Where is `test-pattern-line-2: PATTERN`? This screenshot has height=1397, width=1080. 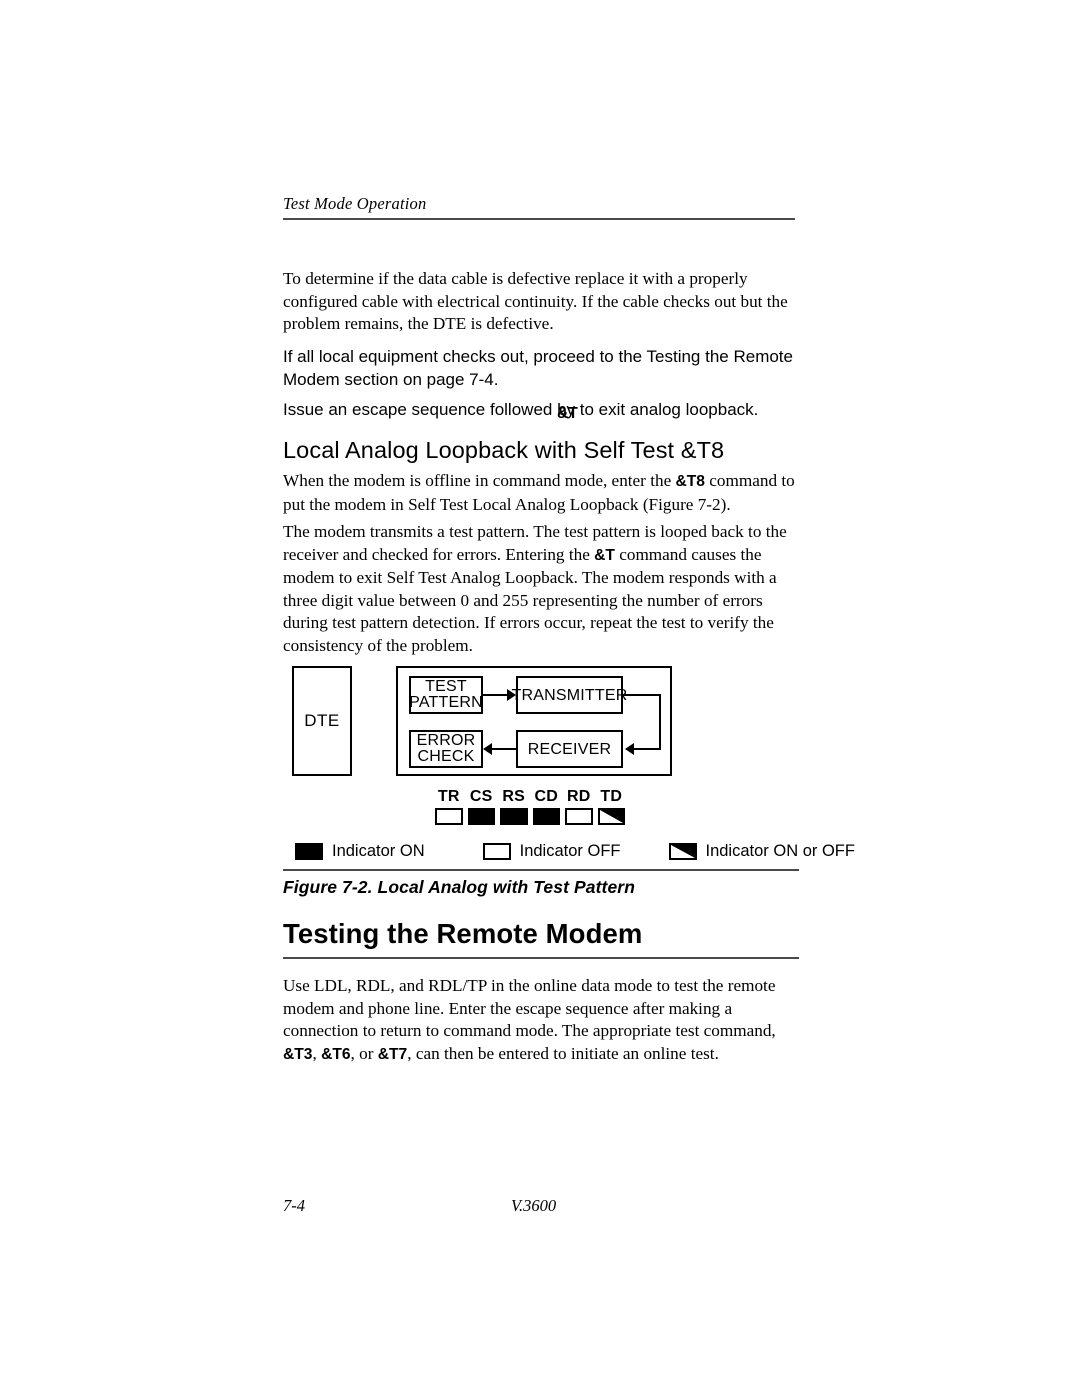
test-pattern-line-2: PATTERN is located at coordinates (446, 702).